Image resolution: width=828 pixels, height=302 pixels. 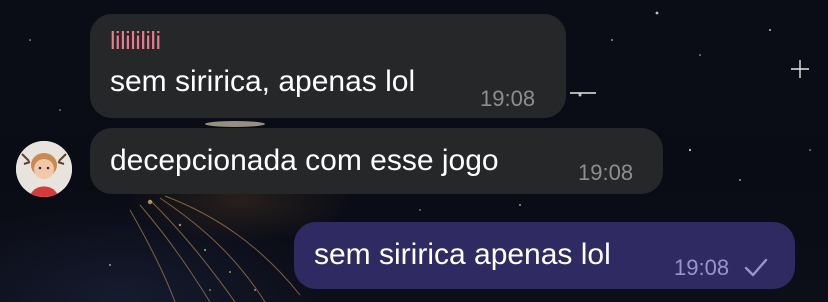 What do you see at coordinates (135, 41) in the screenshot?
I see `sender-name: lilililili` at bounding box center [135, 41].